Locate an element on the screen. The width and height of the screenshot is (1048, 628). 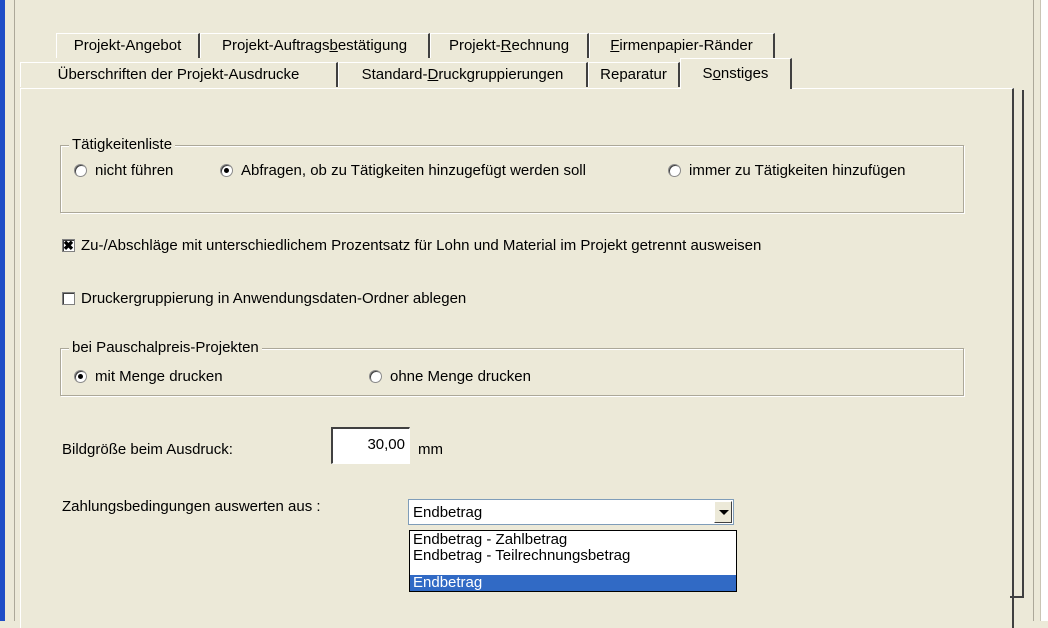
tab-sonstiges: Sonstiges is located at coordinates (736, 73).